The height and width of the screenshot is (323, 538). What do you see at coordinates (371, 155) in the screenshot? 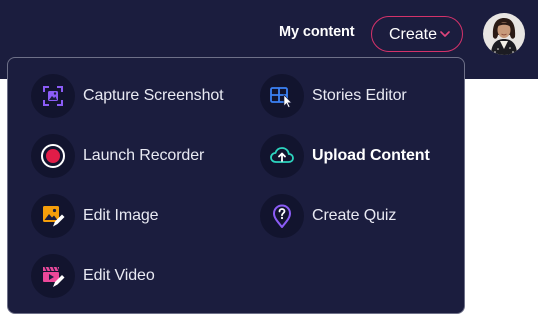
I see `menu-item-label: Upload Content` at bounding box center [371, 155].